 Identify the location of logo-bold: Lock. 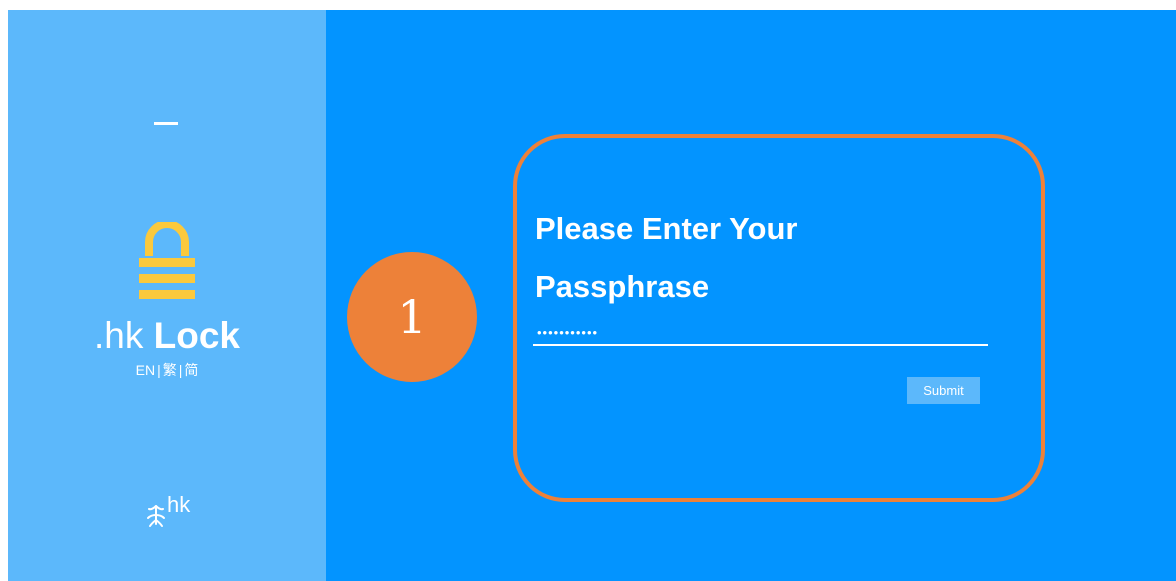
(196, 335).